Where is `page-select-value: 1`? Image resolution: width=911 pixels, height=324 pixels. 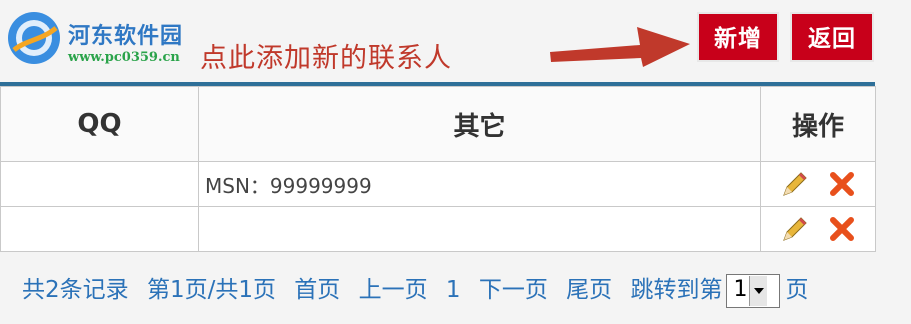 page-select-value: 1 is located at coordinates (740, 289).